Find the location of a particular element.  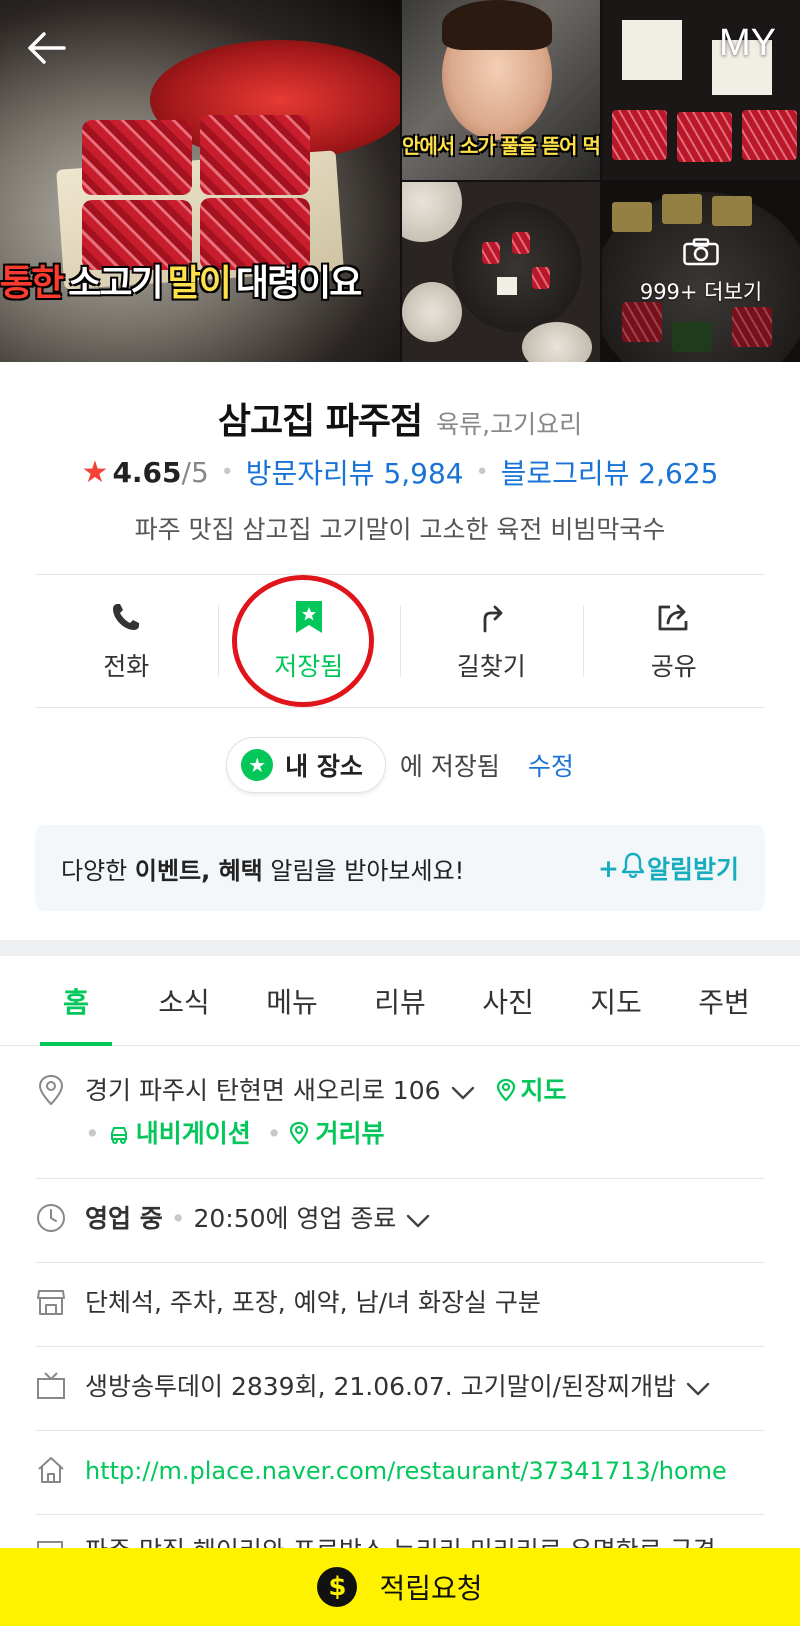

tab-menu: 메뉴 is located at coordinates (292, 1000).